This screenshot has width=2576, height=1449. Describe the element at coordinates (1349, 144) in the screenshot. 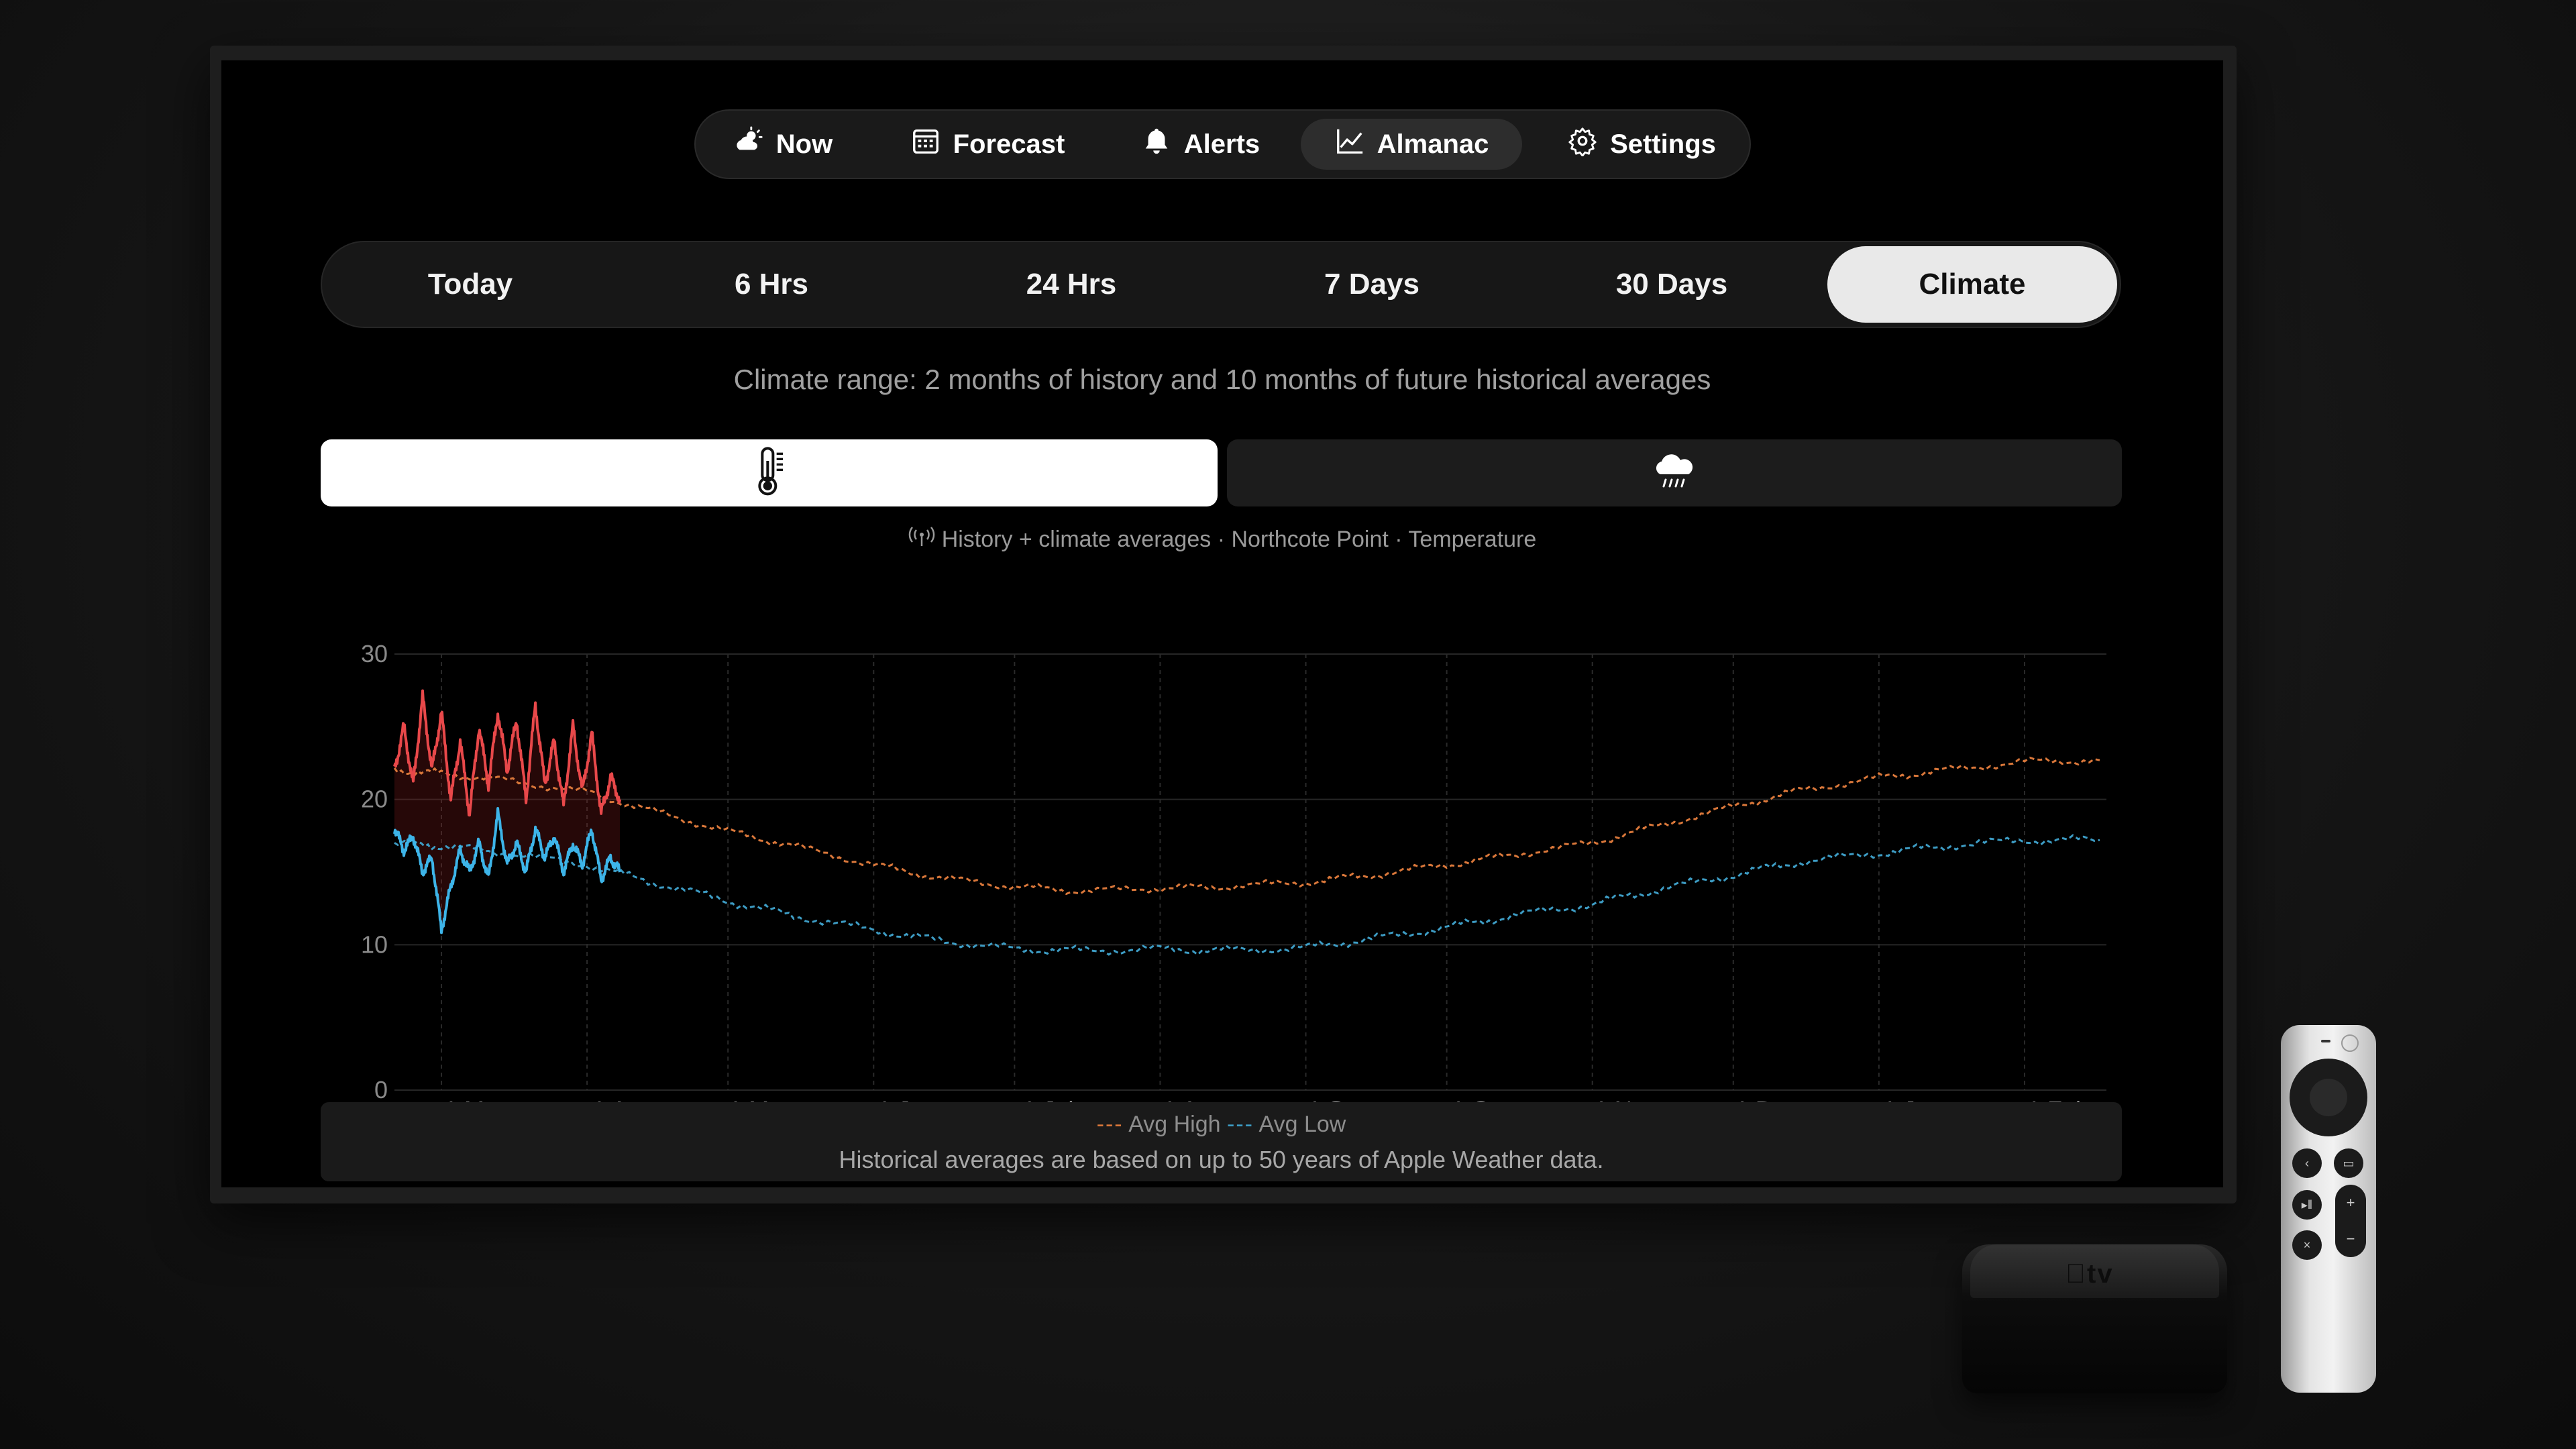

I see `chart-line-icon` at that location.